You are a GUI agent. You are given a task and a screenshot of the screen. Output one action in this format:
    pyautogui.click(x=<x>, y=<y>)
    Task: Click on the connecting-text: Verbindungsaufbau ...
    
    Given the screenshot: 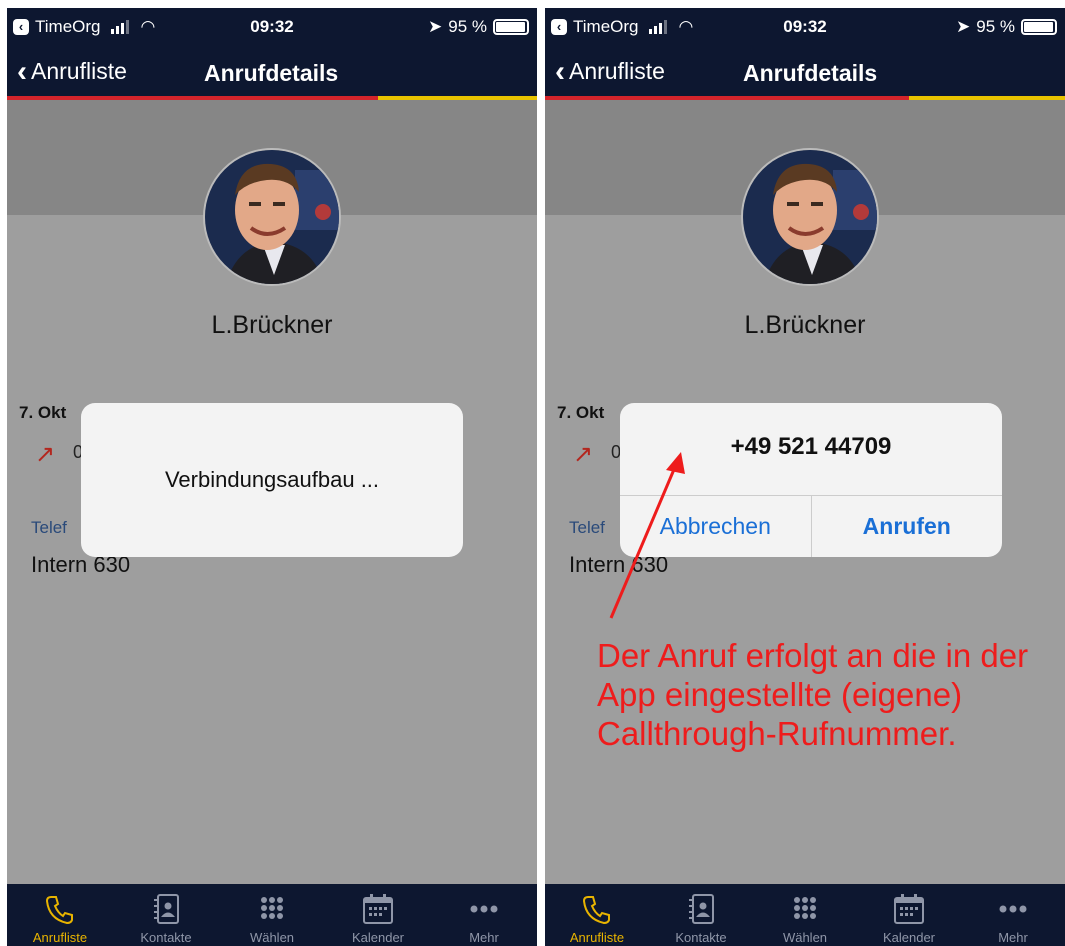 What is the action you would take?
    pyautogui.click(x=272, y=479)
    